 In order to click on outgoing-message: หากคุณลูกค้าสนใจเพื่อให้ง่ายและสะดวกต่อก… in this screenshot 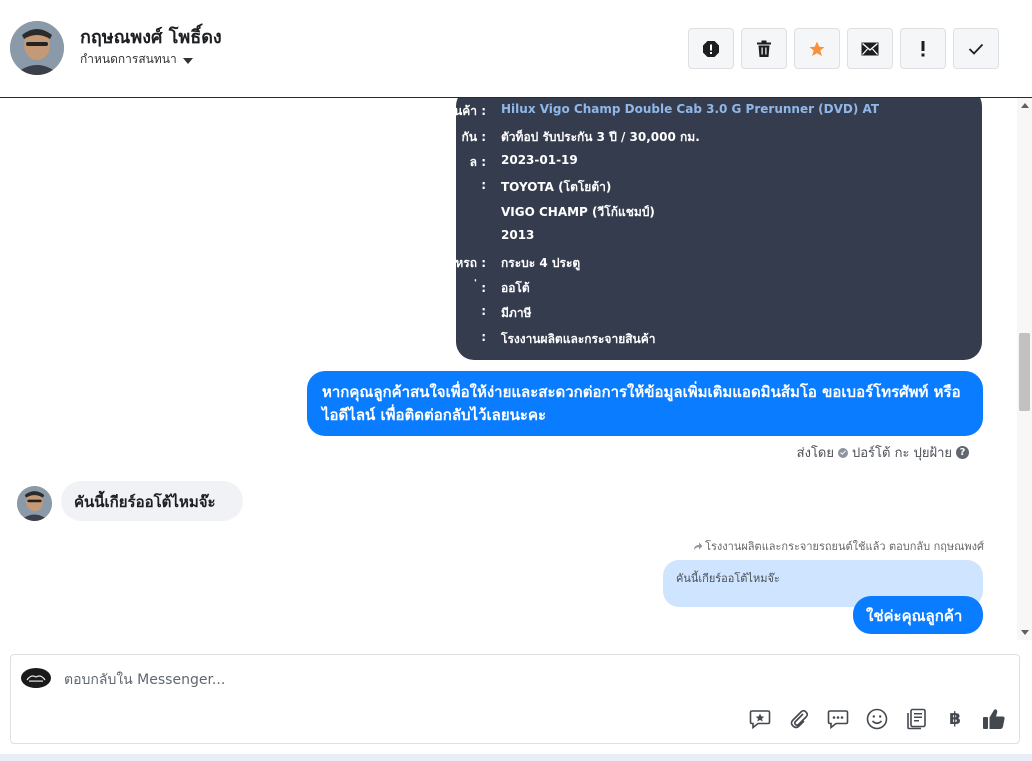, I will do `click(645, 403)`.